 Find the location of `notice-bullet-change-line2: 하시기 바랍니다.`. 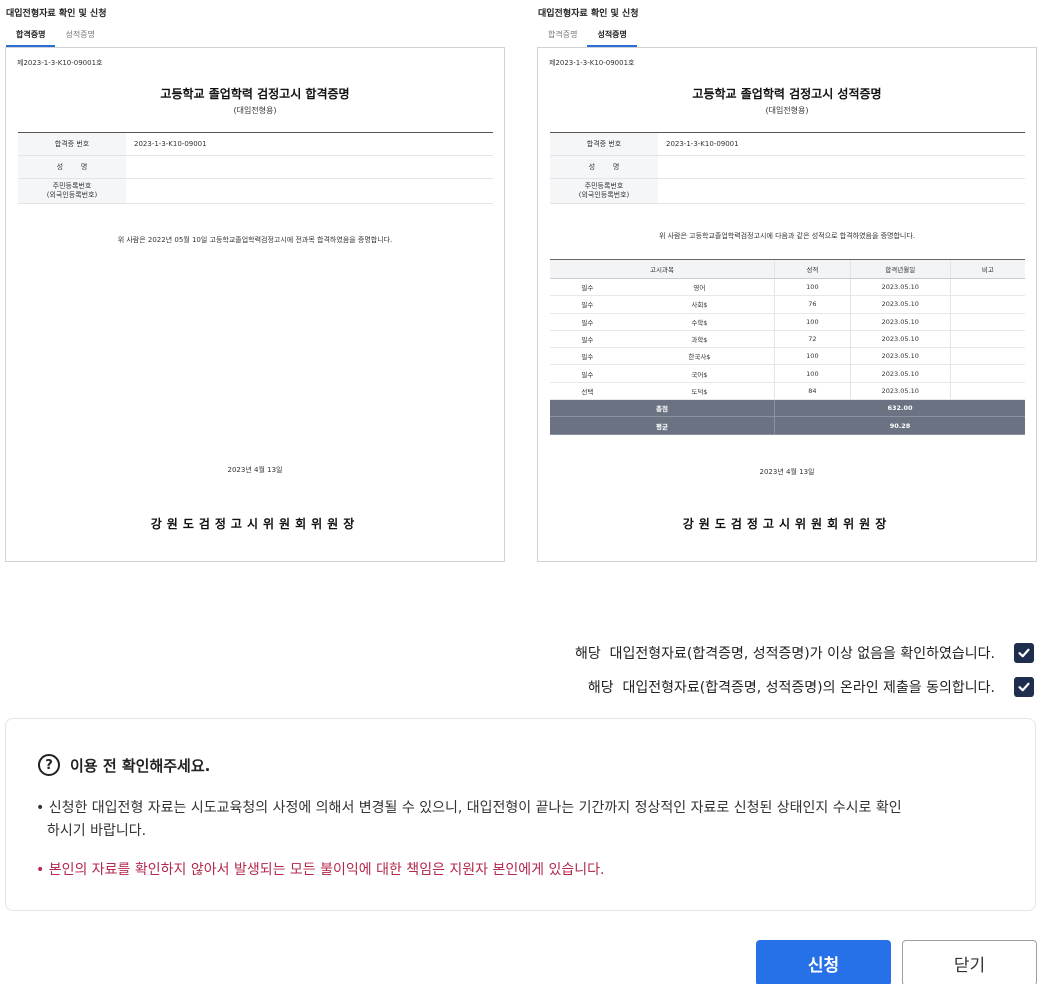

notice-bullet-change-line2: 하시기 바랍니다. is located at coordinates (97, 831).